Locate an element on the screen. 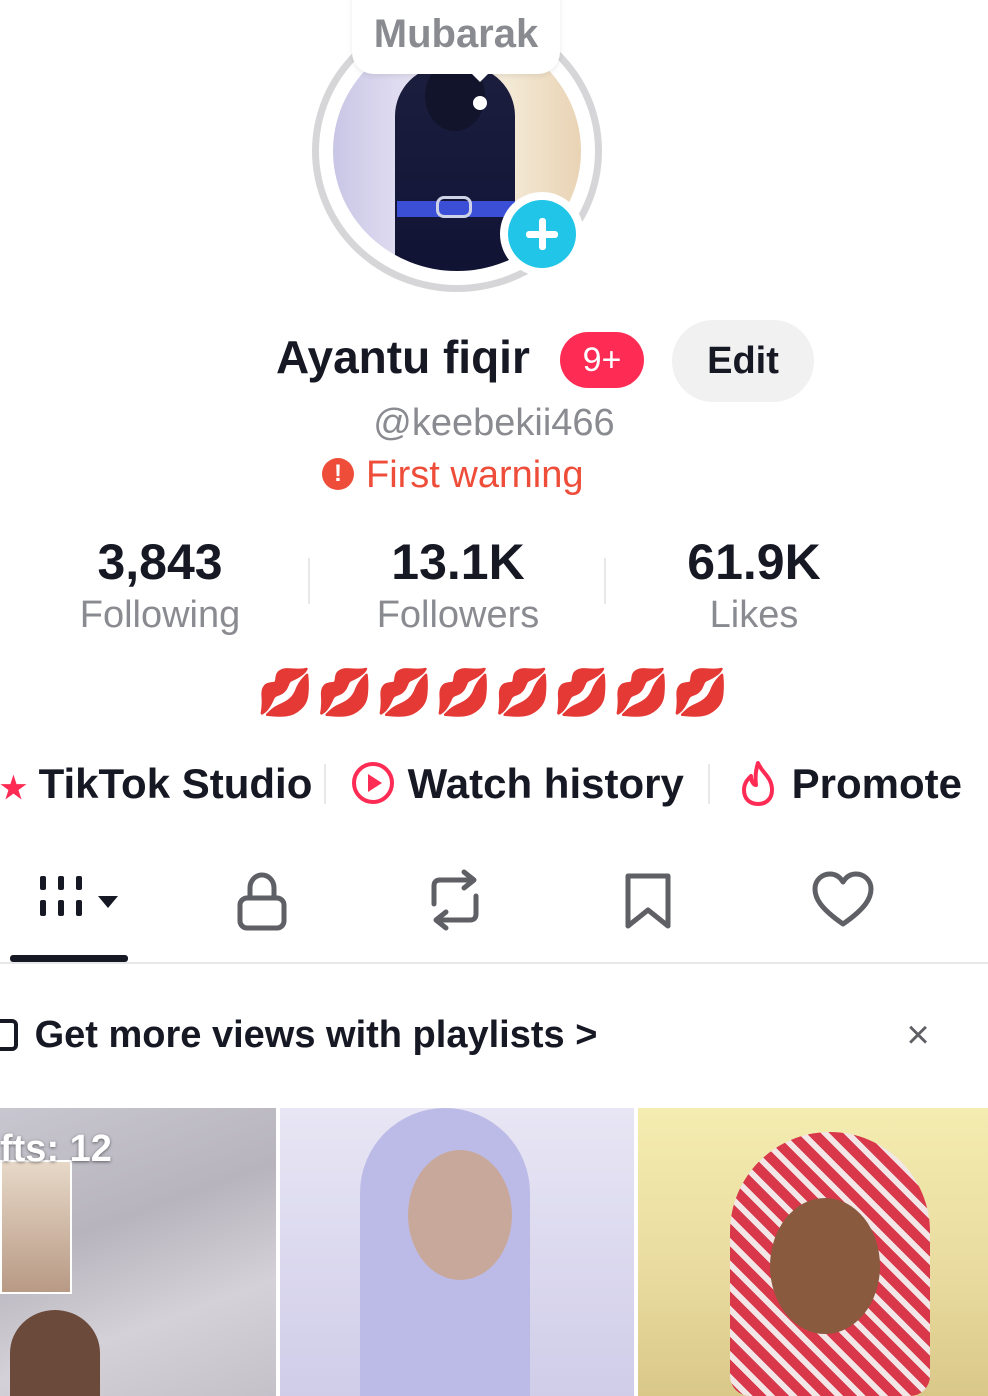 Image resolution: width=988 pixels, height=1396 pixels. playlist-banner-text: Get more views with playlists is located at coordinates (299, 1035).